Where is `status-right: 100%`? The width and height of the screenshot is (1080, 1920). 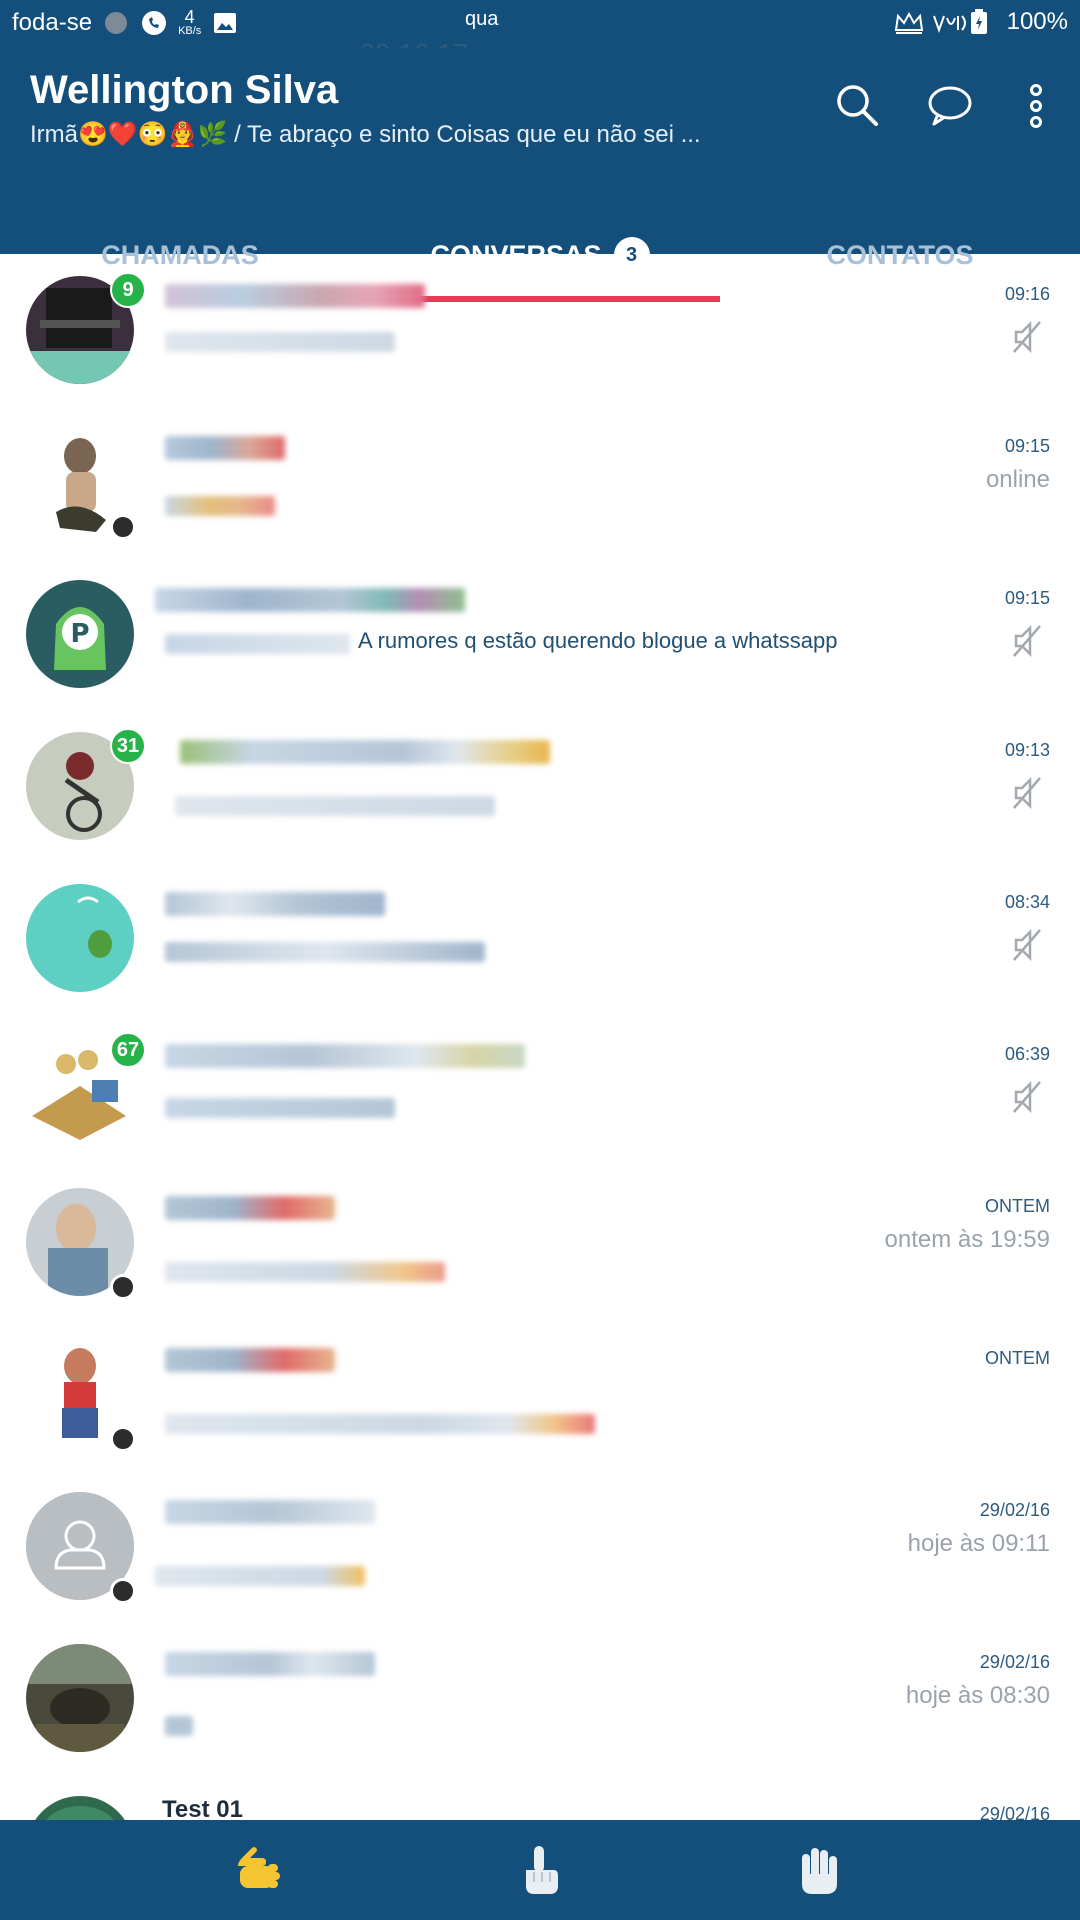 status-right: 100% is located at coordinates (980, 22).